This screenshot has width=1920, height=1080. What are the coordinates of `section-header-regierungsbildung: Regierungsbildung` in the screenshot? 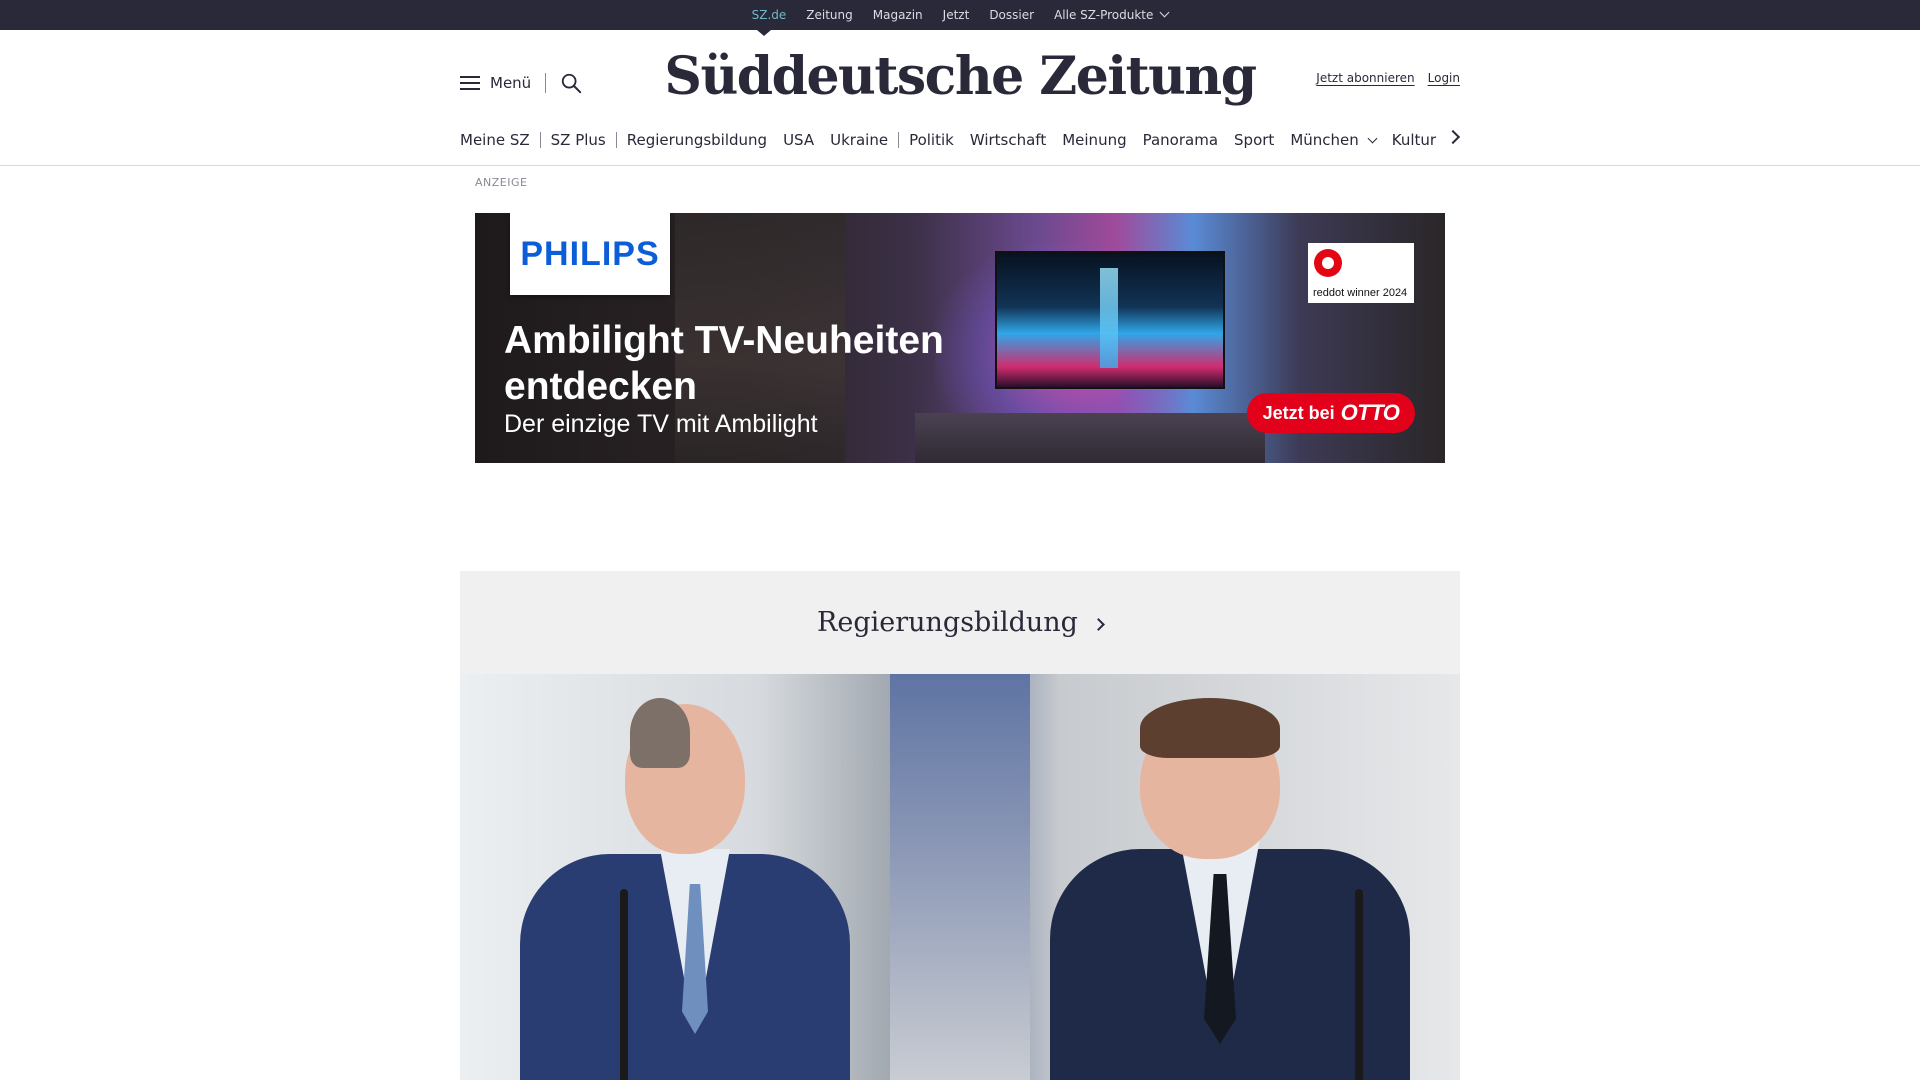 It's located at (960, 622).